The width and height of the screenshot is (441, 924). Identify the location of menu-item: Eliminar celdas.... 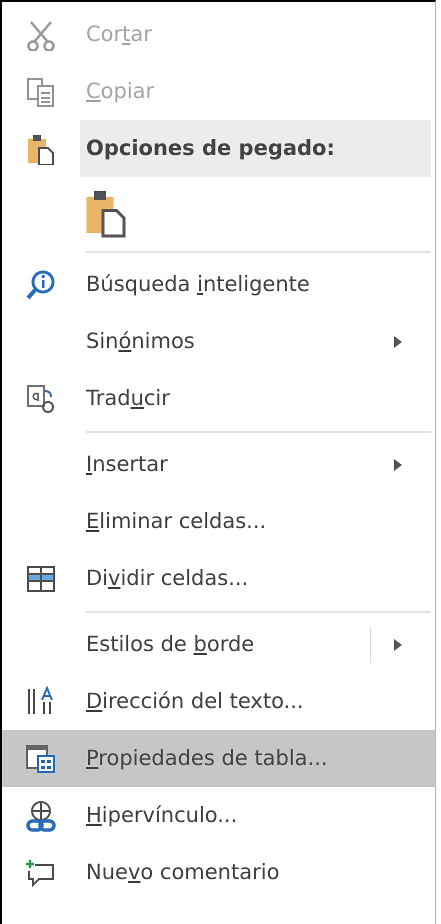
(255, 521).